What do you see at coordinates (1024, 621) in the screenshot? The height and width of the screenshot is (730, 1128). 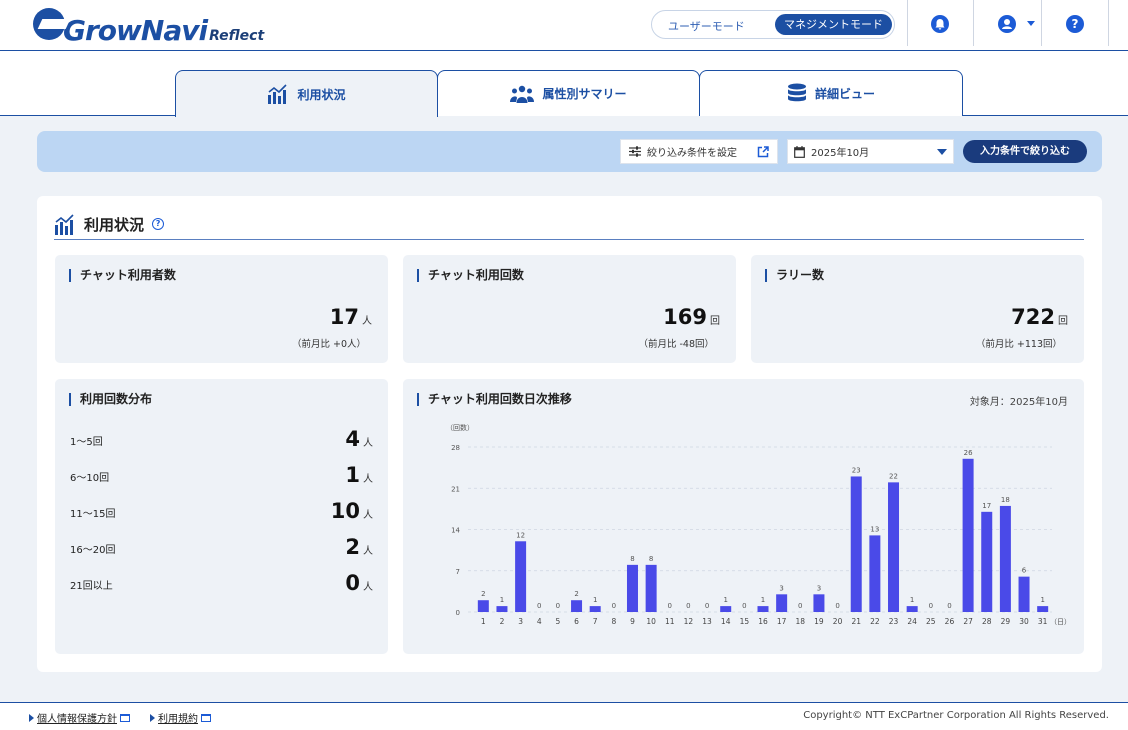 I see `x-tick-label: 30` at bounding box center [1024, 621].